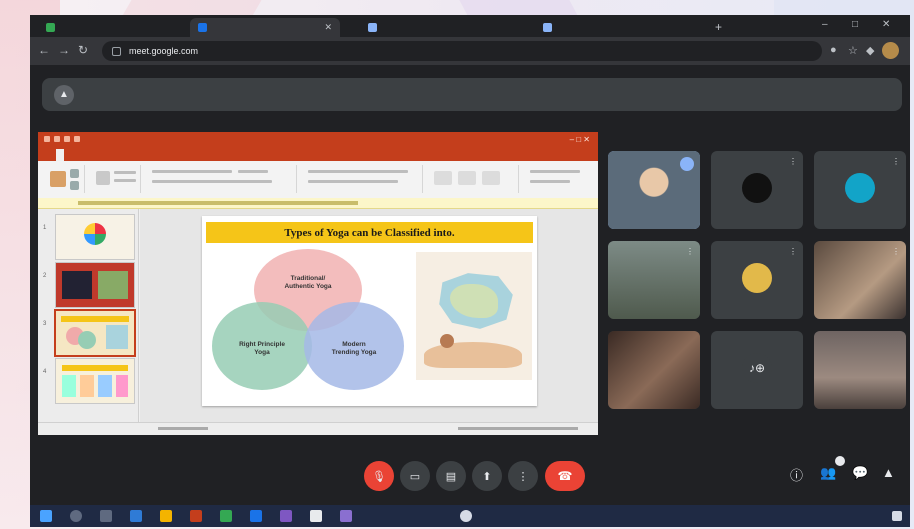 This screenshot has height=529, width=914. What do you see at coordinates (328, 27) in the screenshot?
I see `close-tab-icon: ✕` at bounding box center [328, 27].